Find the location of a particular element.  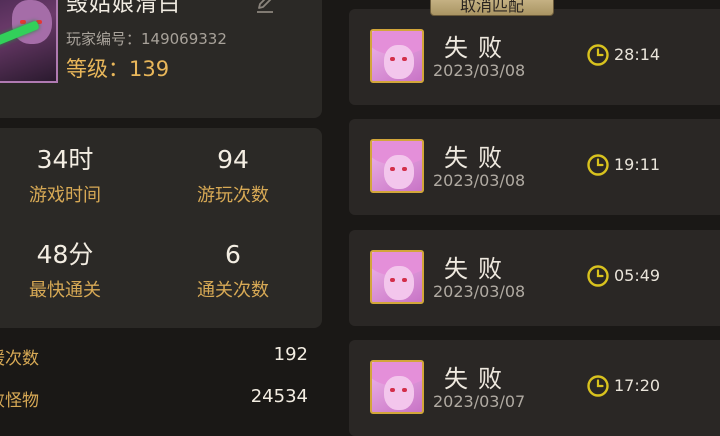

detail-row: 败怪物 24534 is located at coordinates (154, 401).